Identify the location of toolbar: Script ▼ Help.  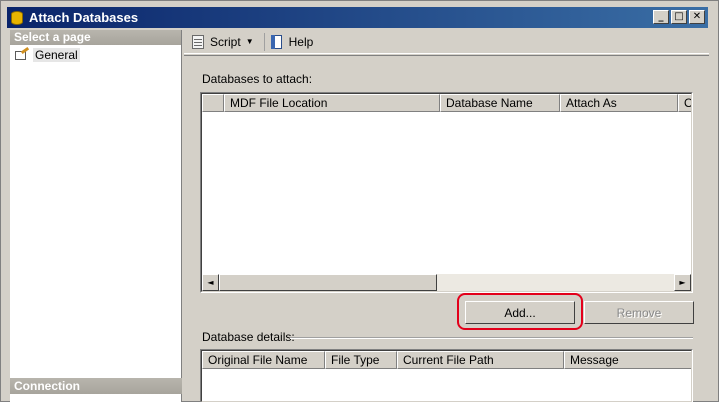
(446, 42).